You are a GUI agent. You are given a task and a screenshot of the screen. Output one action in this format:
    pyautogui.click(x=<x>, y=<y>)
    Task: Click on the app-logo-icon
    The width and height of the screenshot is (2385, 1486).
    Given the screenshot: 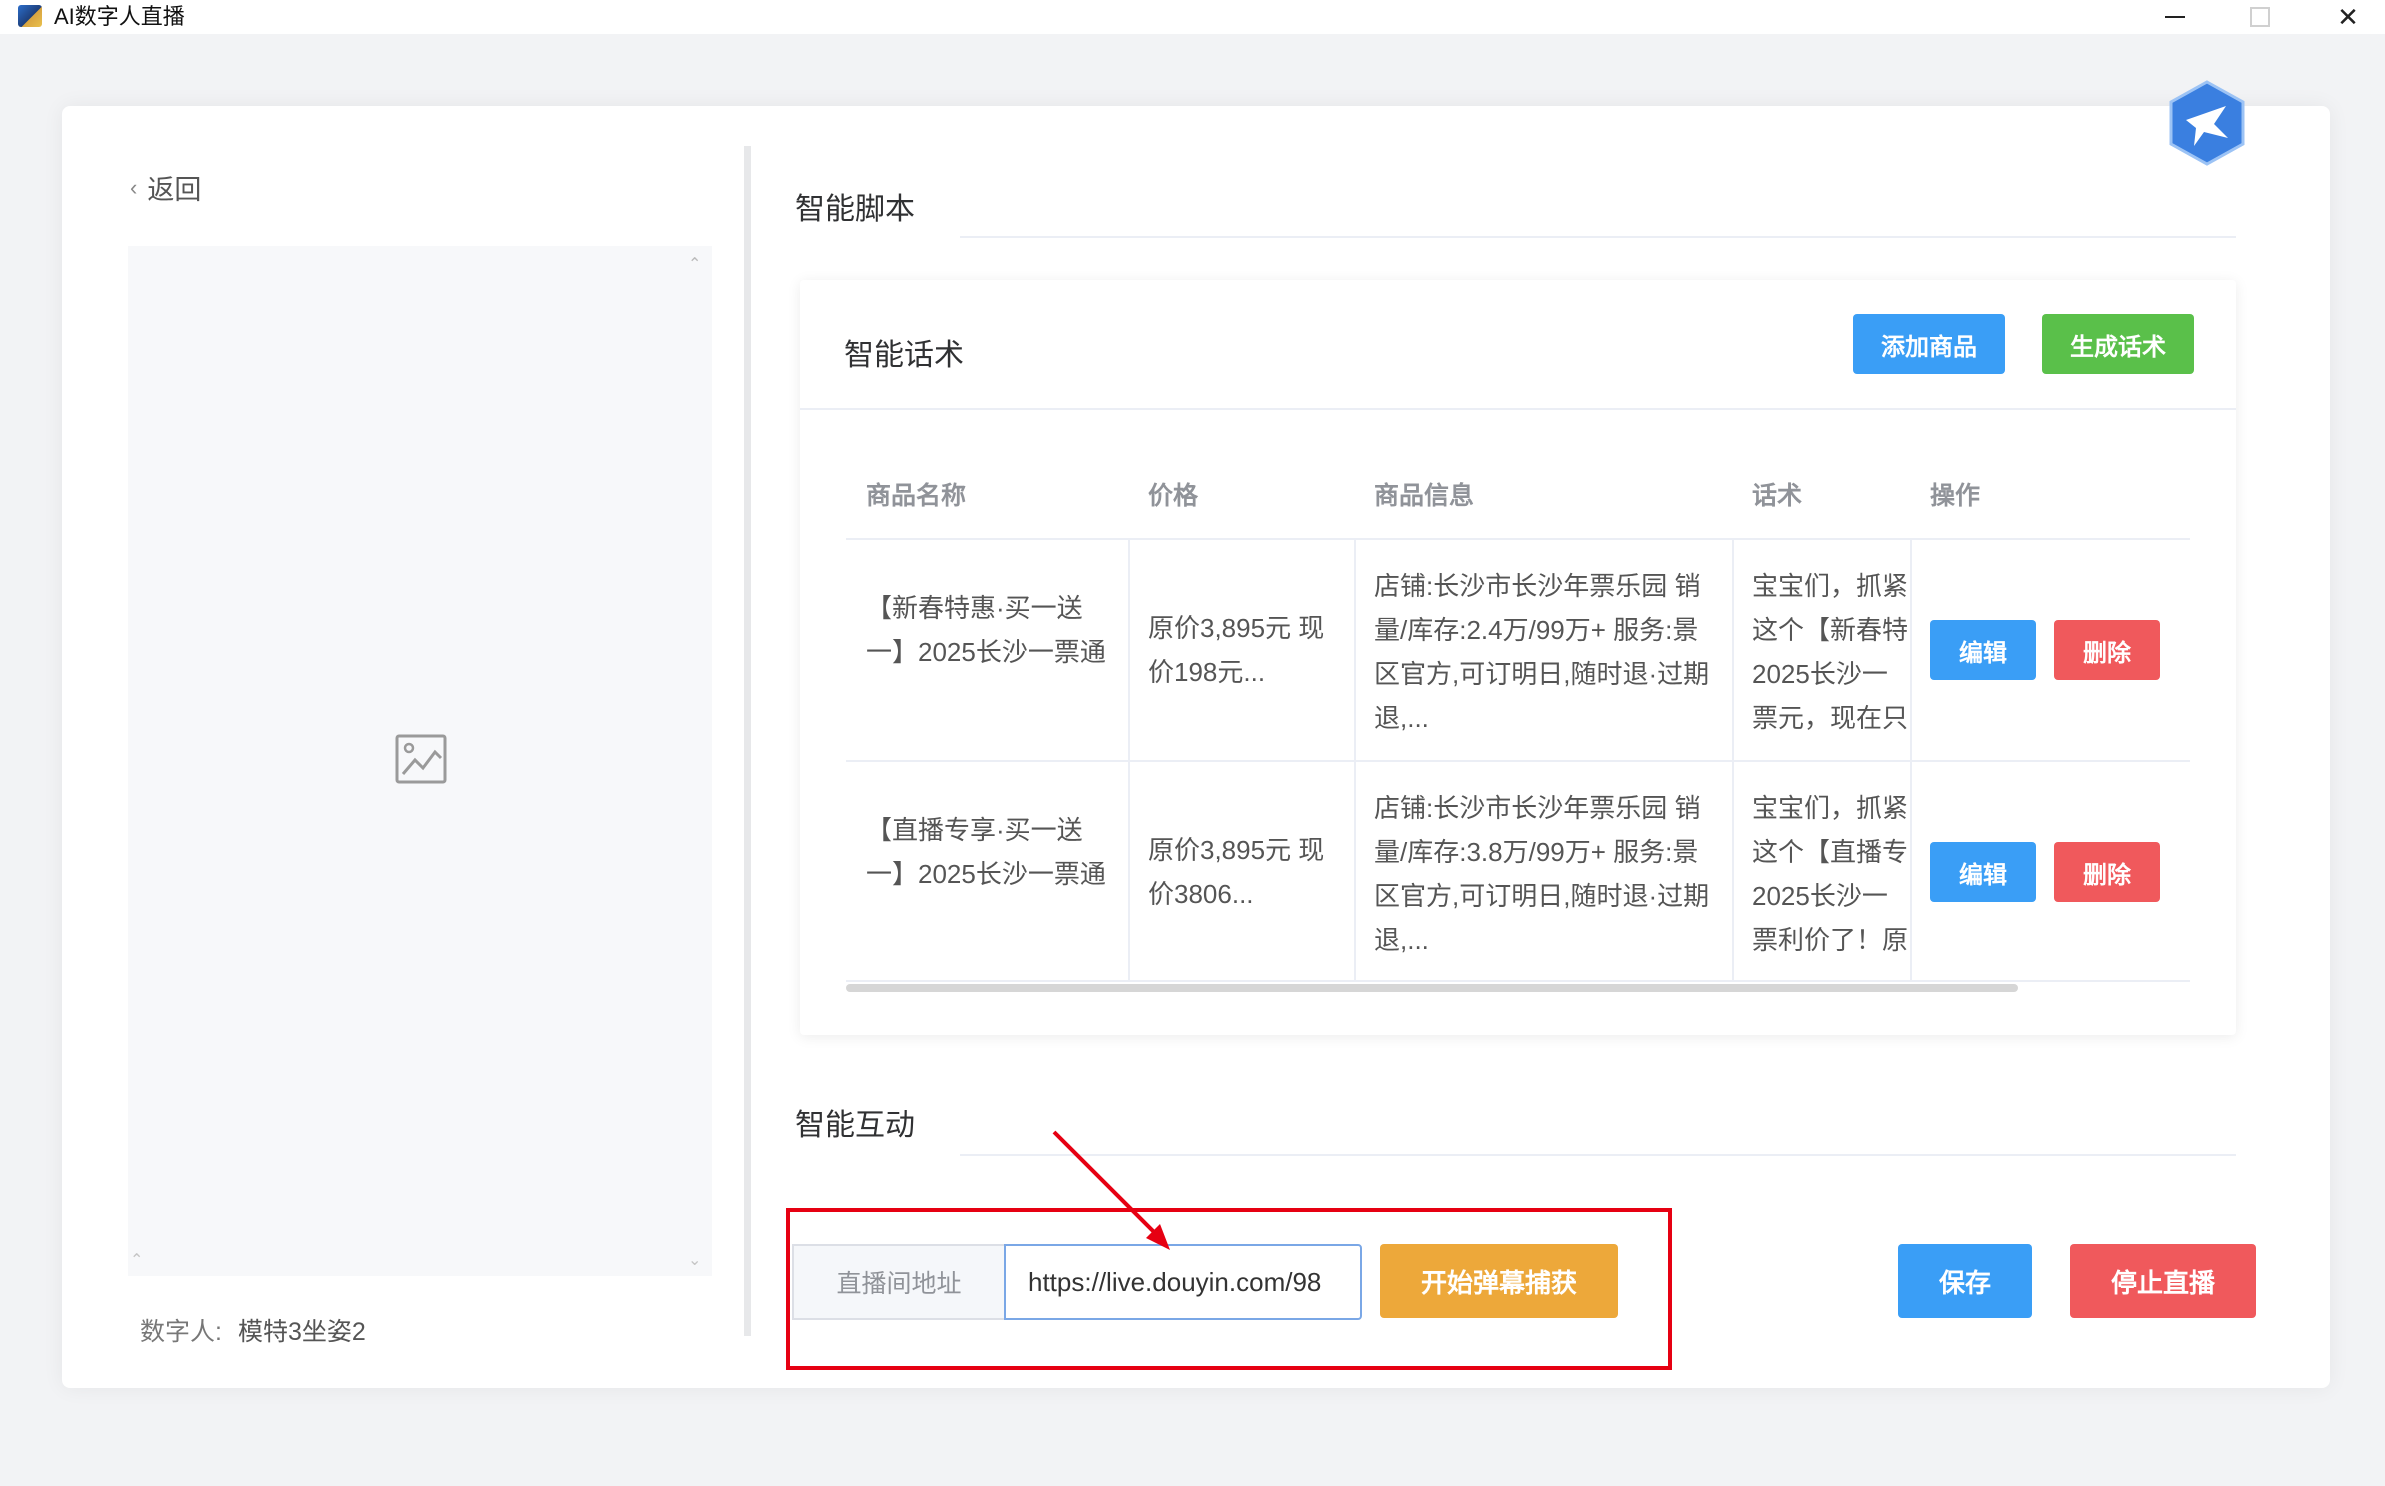 What is the action you would take?
    pyautogui.click(x=30, y=16)
    